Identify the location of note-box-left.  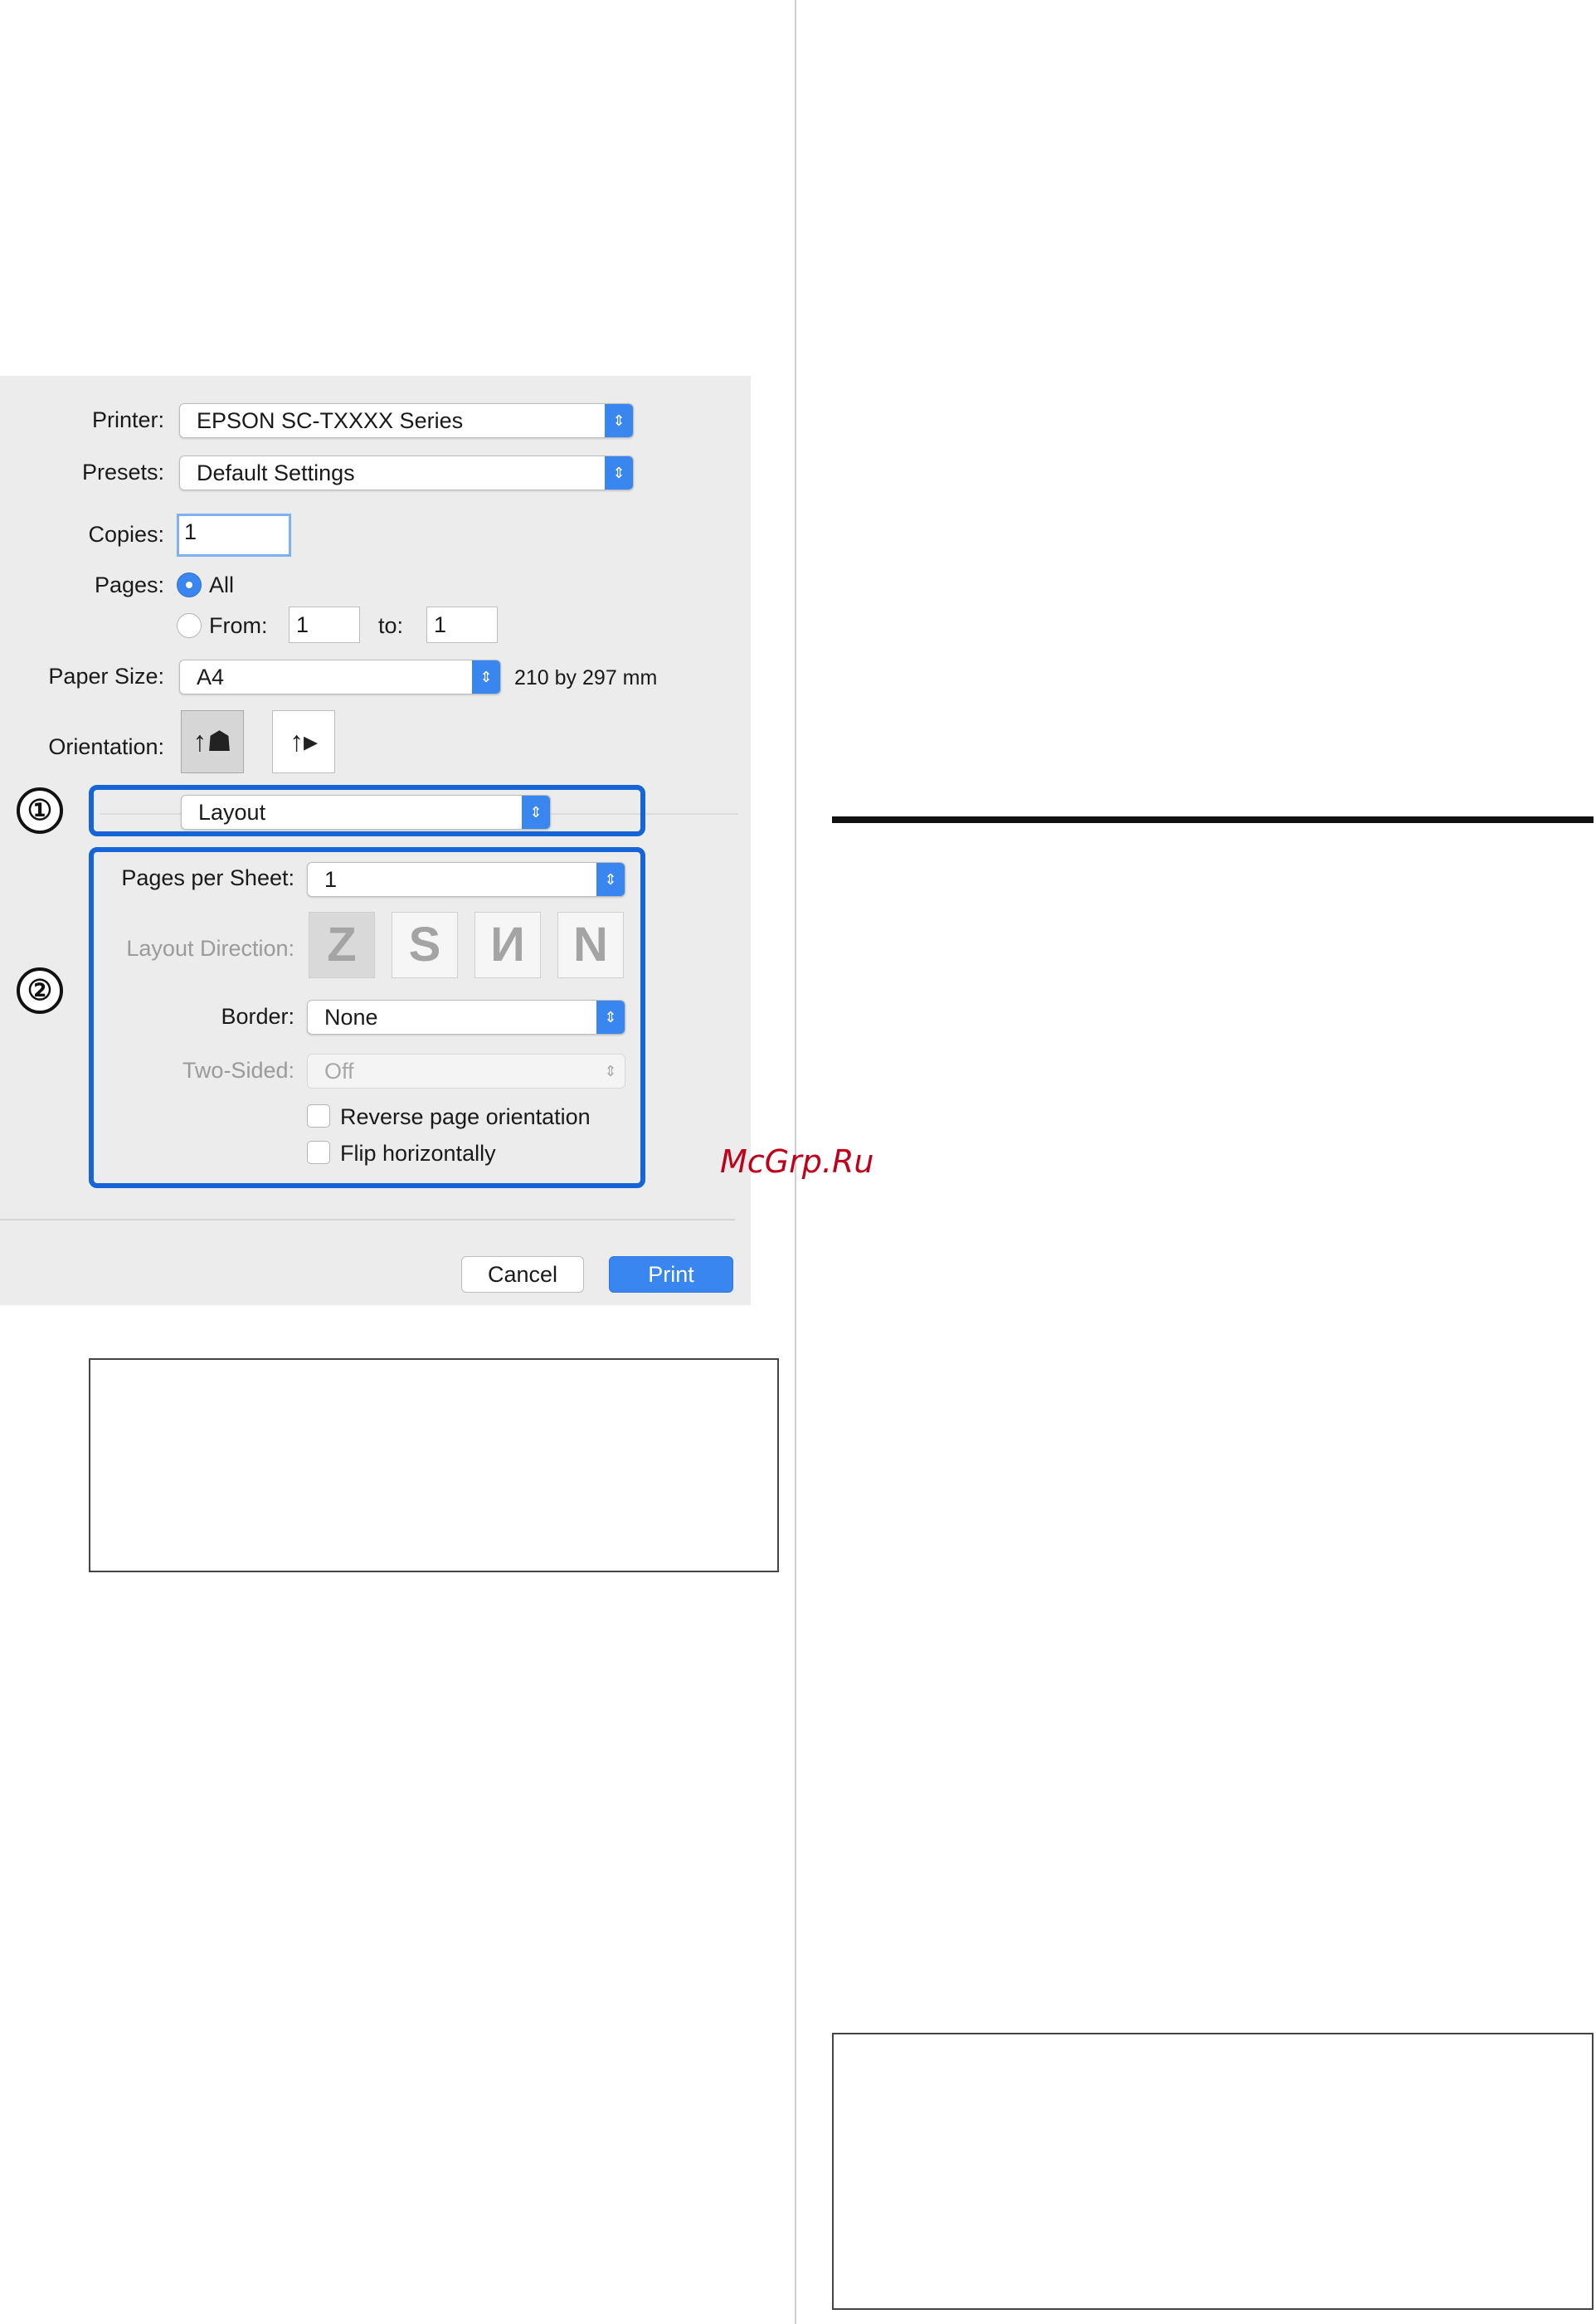
(434, 1465).